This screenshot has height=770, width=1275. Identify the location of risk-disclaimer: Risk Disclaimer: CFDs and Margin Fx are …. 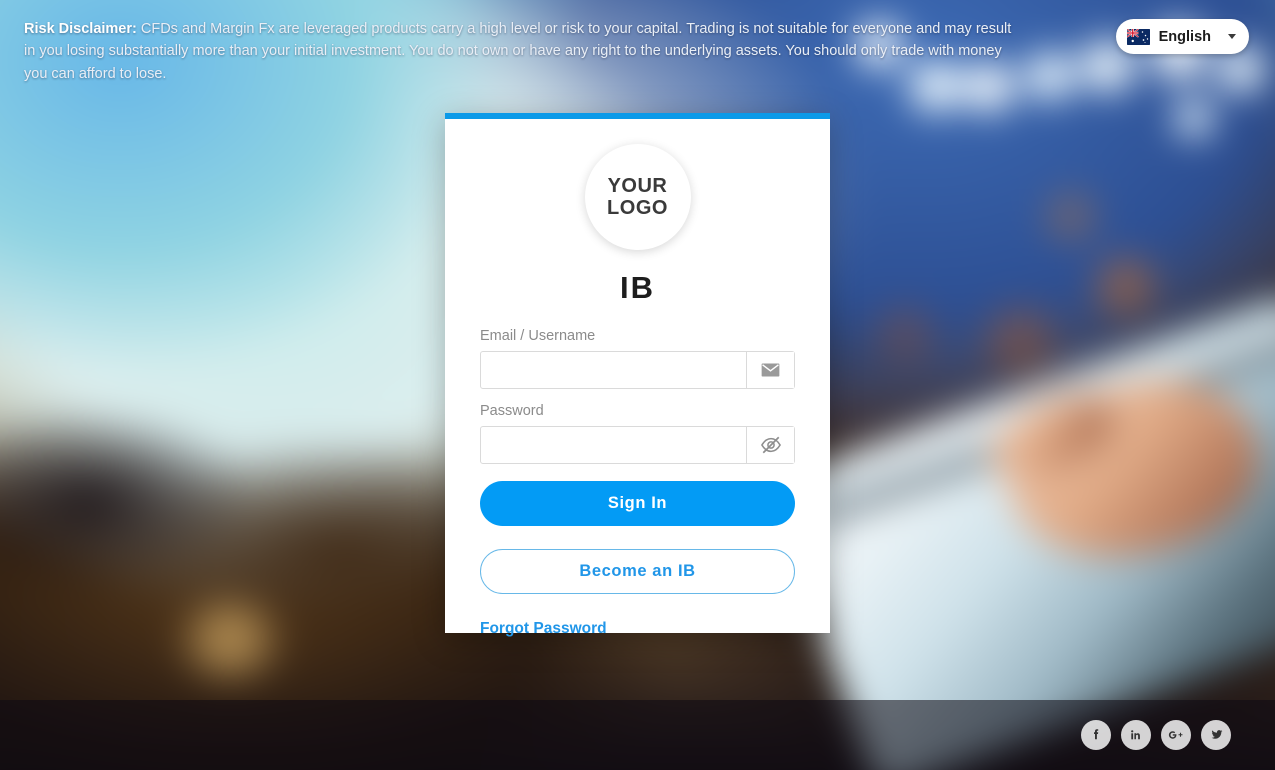
(524, 51).